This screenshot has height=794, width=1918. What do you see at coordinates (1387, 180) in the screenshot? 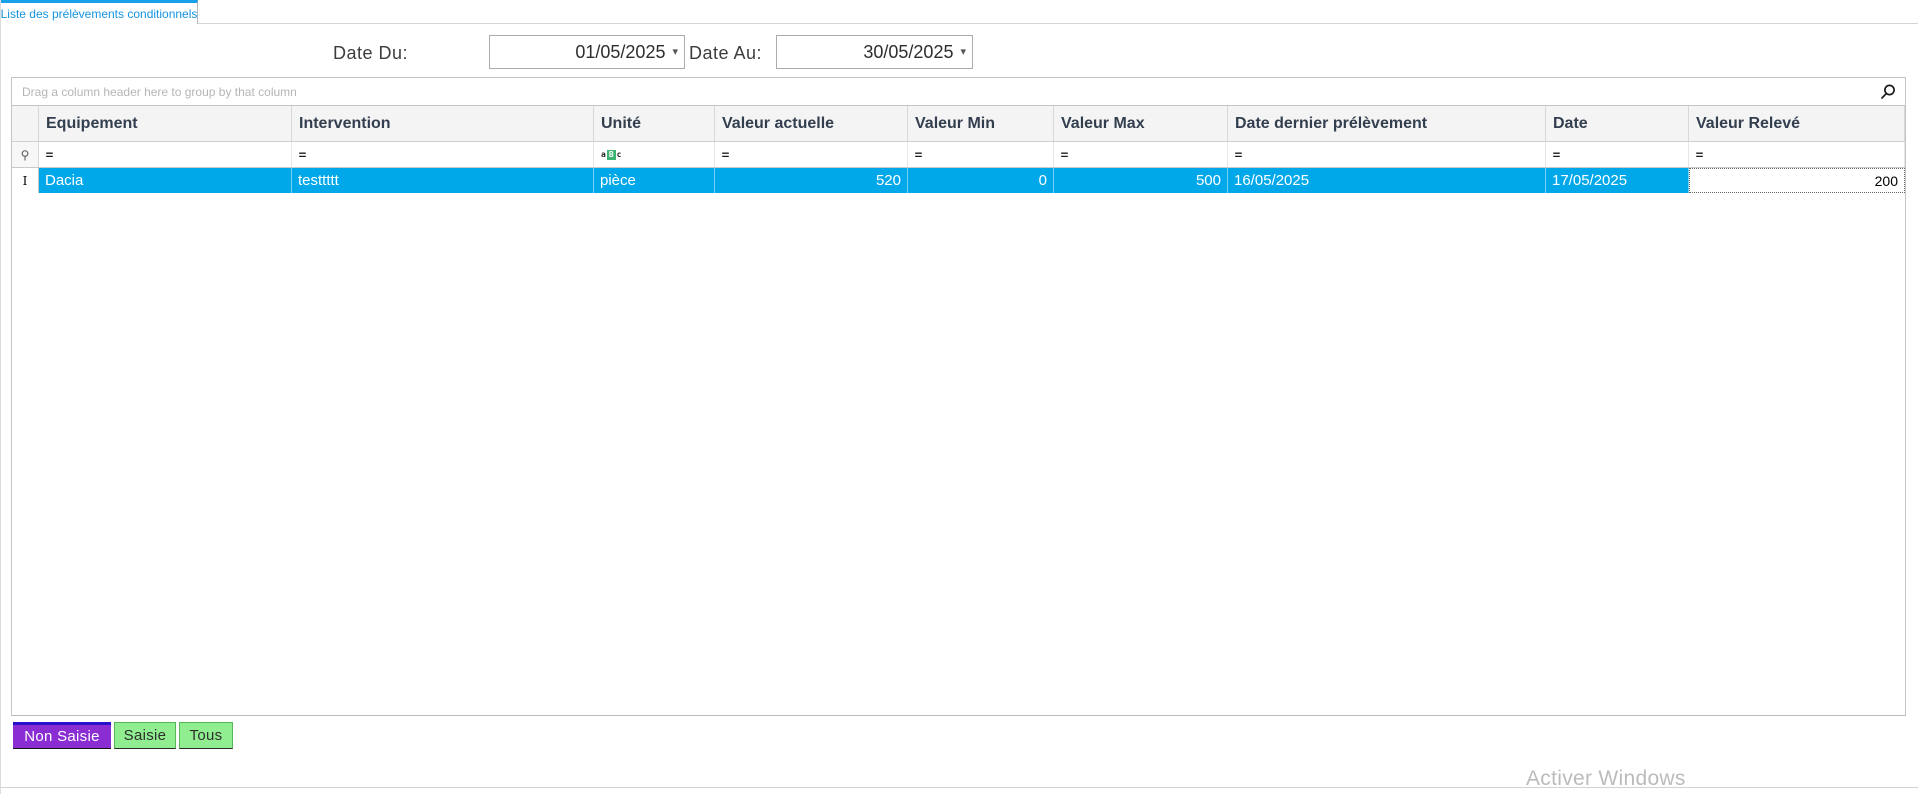
I see `cell-date-dernier-prelevement: 16/05/2025` at bounding box center [1387, 180].